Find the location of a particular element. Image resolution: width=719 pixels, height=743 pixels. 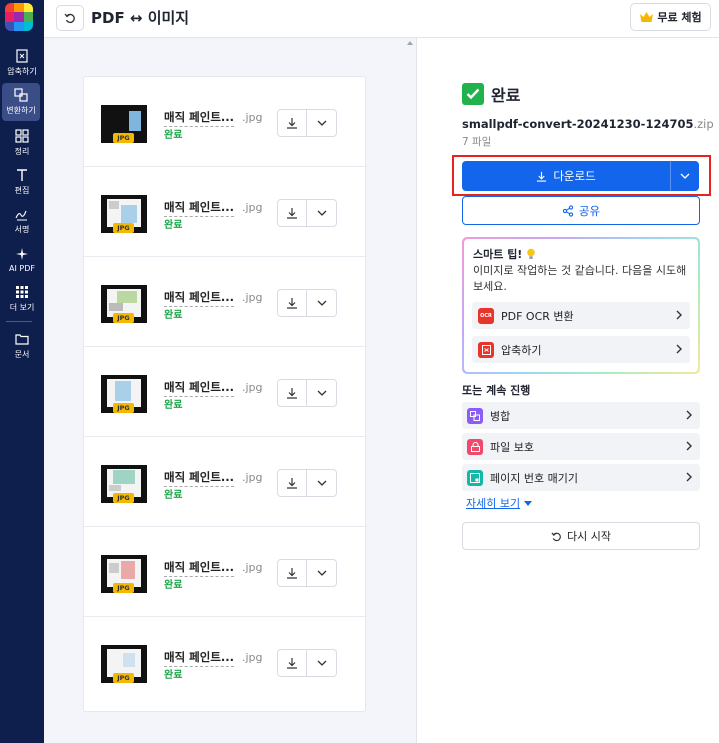

sidebar-item-edit: 편집 is located at coordinates (22, 182).